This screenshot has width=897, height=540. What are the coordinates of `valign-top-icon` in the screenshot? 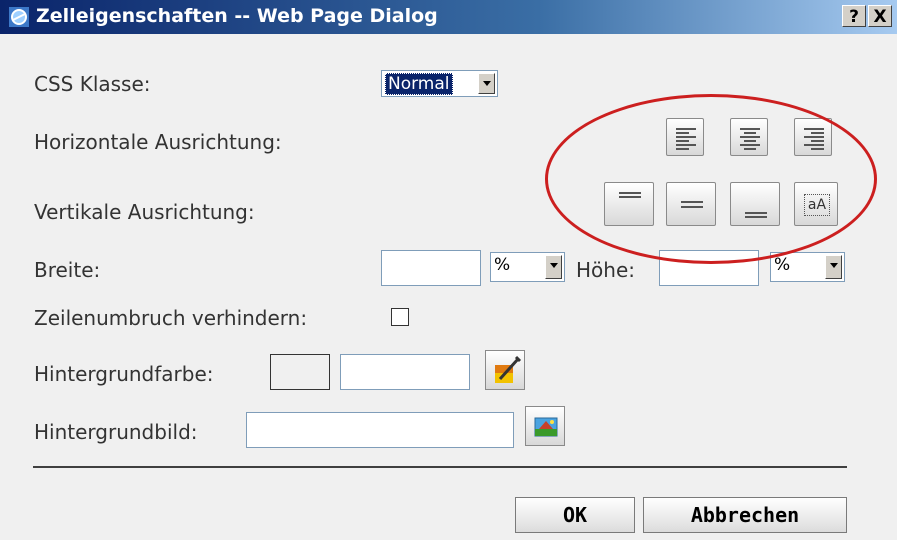 It's located at (630, 195).